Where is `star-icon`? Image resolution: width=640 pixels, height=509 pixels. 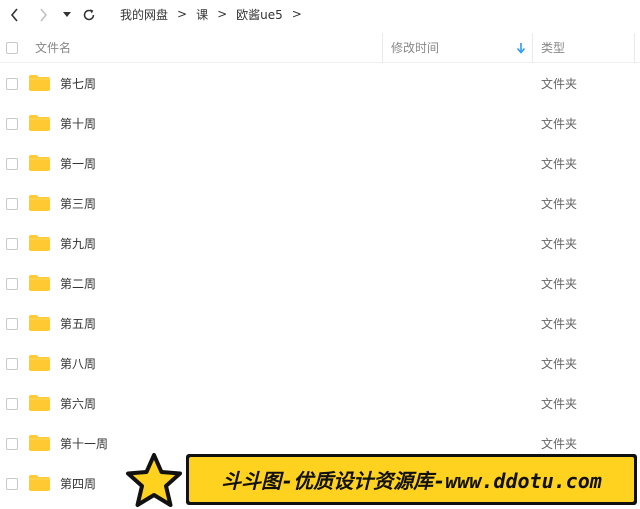 star-icon is located at coordinates (154, 480).